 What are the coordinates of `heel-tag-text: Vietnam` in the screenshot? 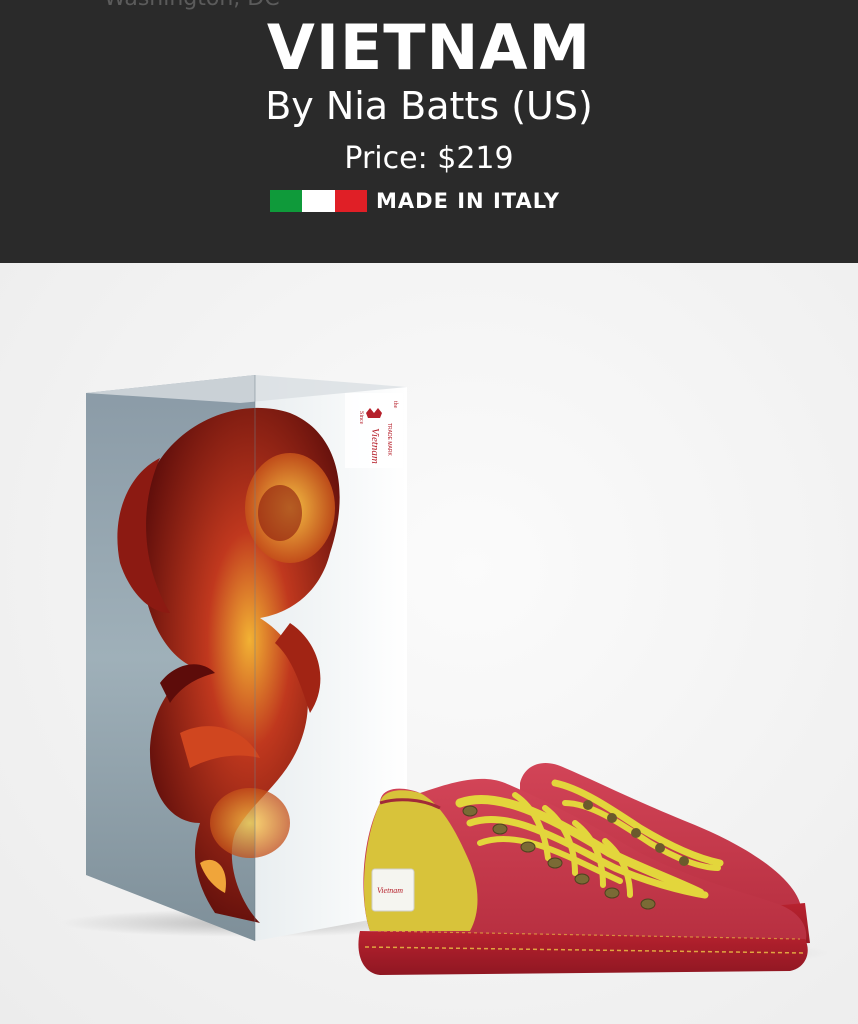 It's located at (390, 890).